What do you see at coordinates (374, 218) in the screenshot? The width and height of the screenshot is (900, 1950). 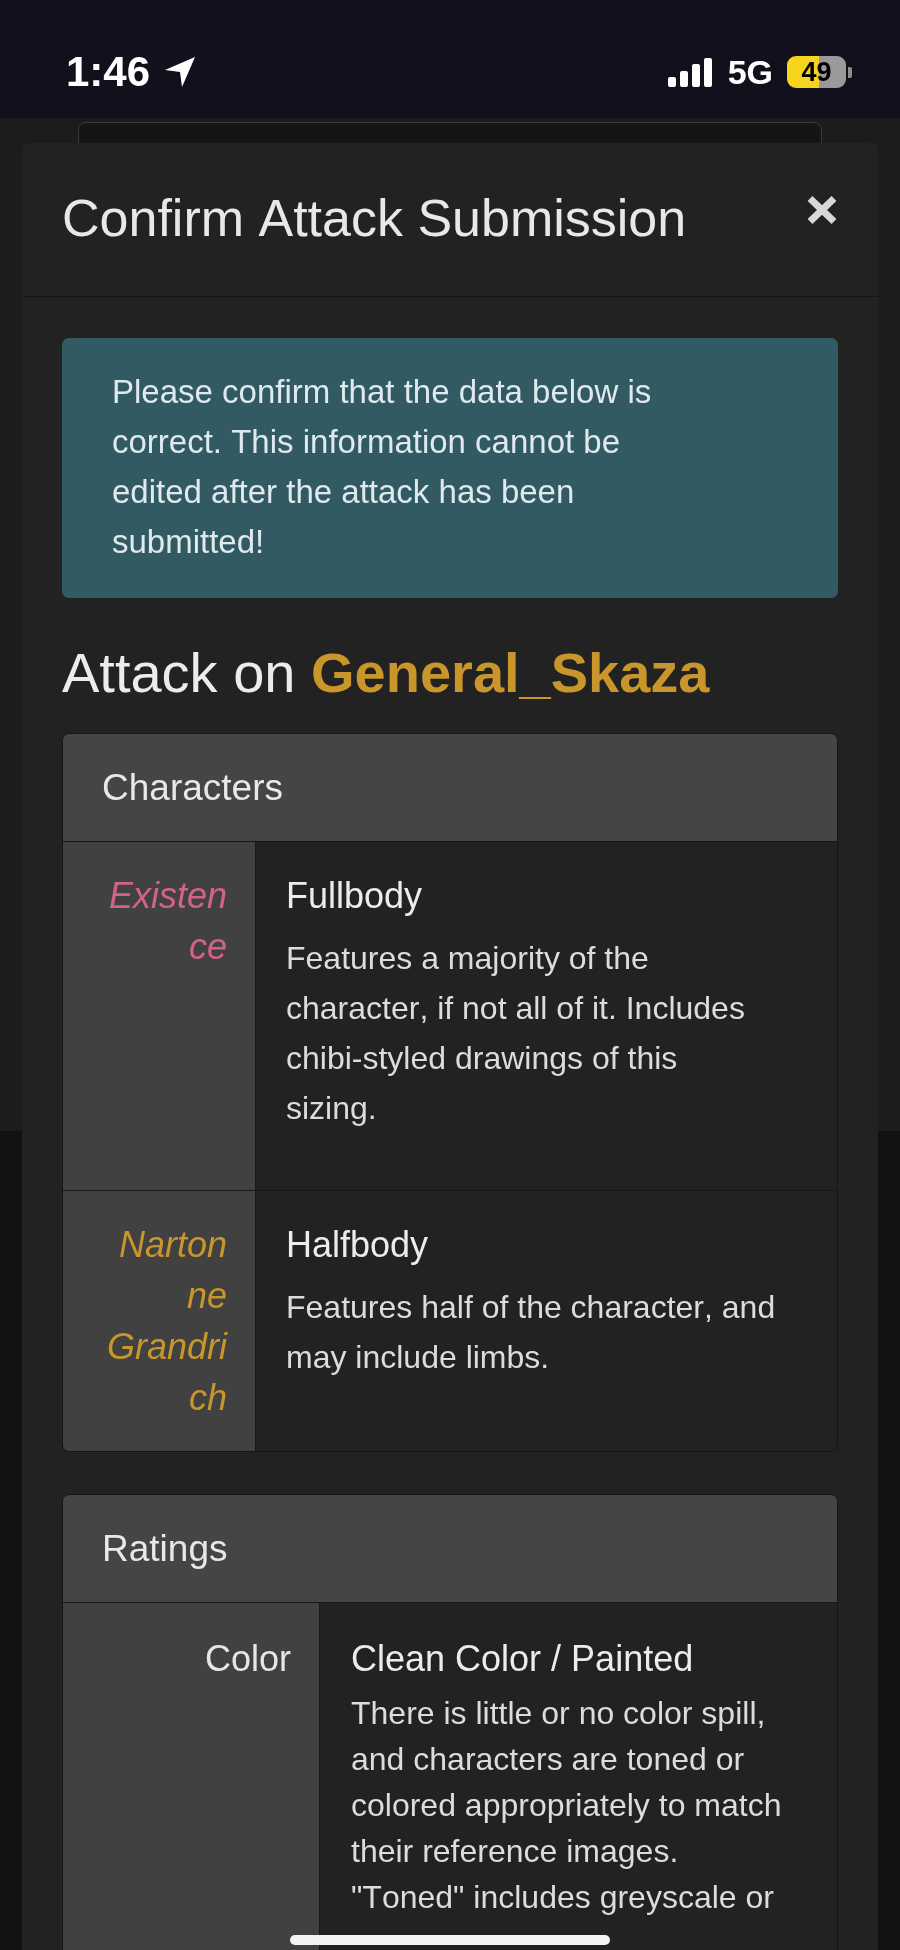 I see `modal-title: Confirm Attack Submission` at bounding box center [374, 218].